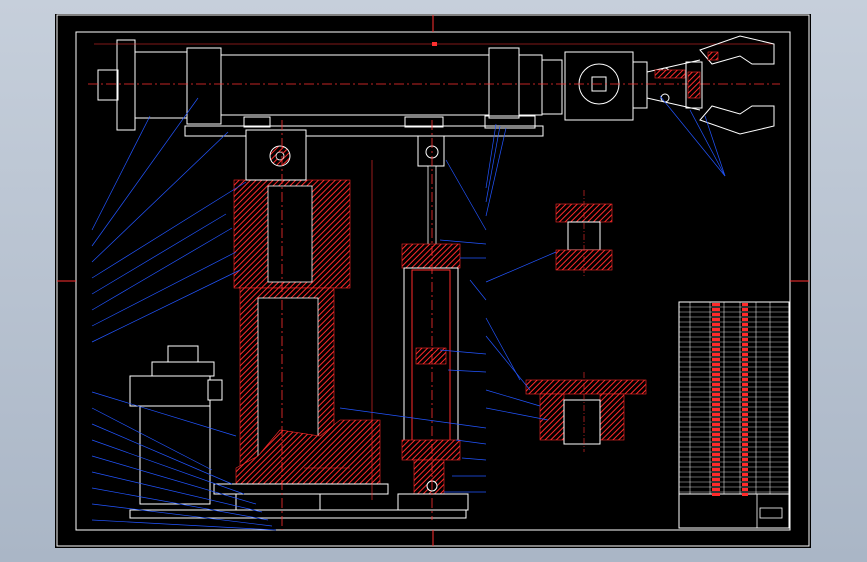  What do you see at coordinates (734, 415) in the screenshot?
I see `title-block` at bounding box center [734, 415].